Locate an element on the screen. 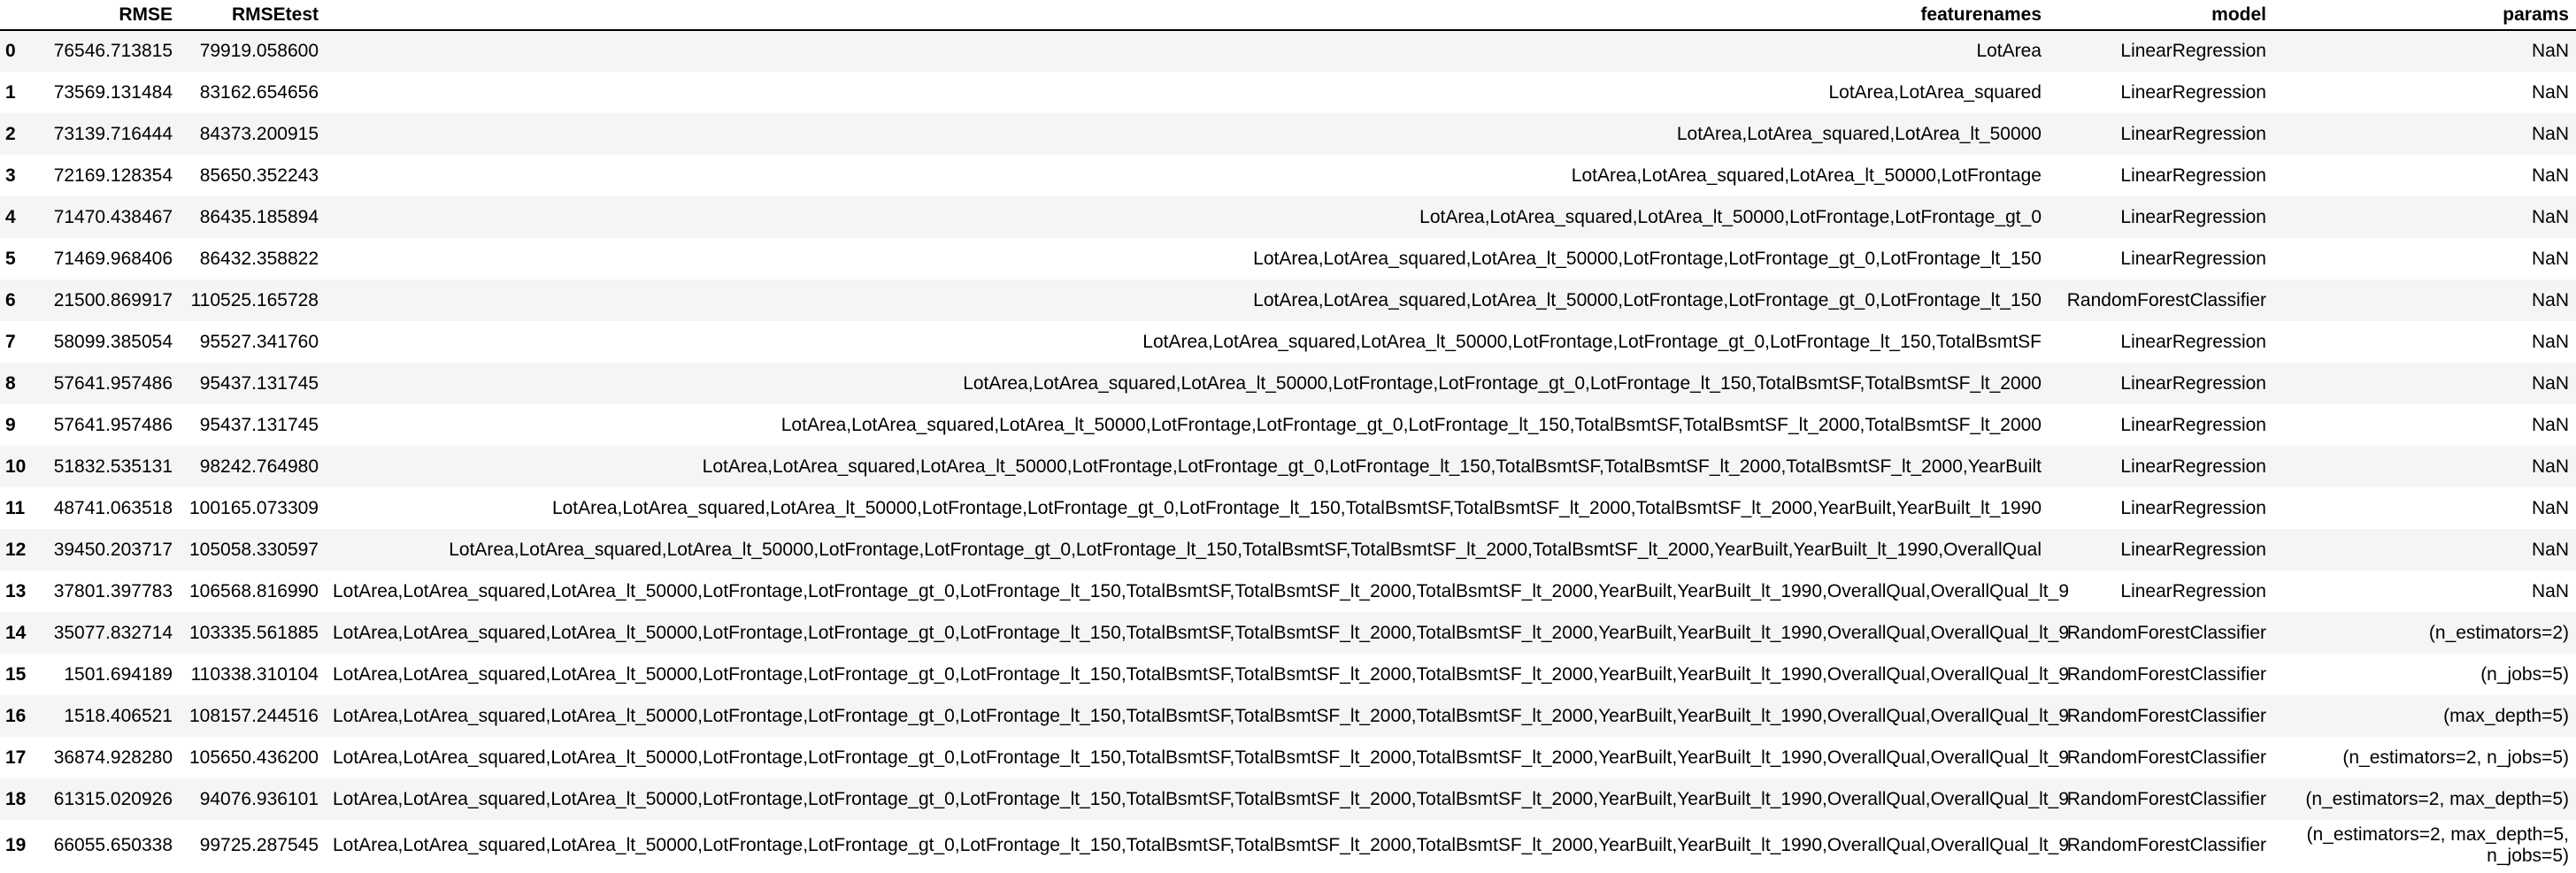 The image size is (2576, 873). cell-rmsetest: 79919.058600 is located at coordinates (259, 51).